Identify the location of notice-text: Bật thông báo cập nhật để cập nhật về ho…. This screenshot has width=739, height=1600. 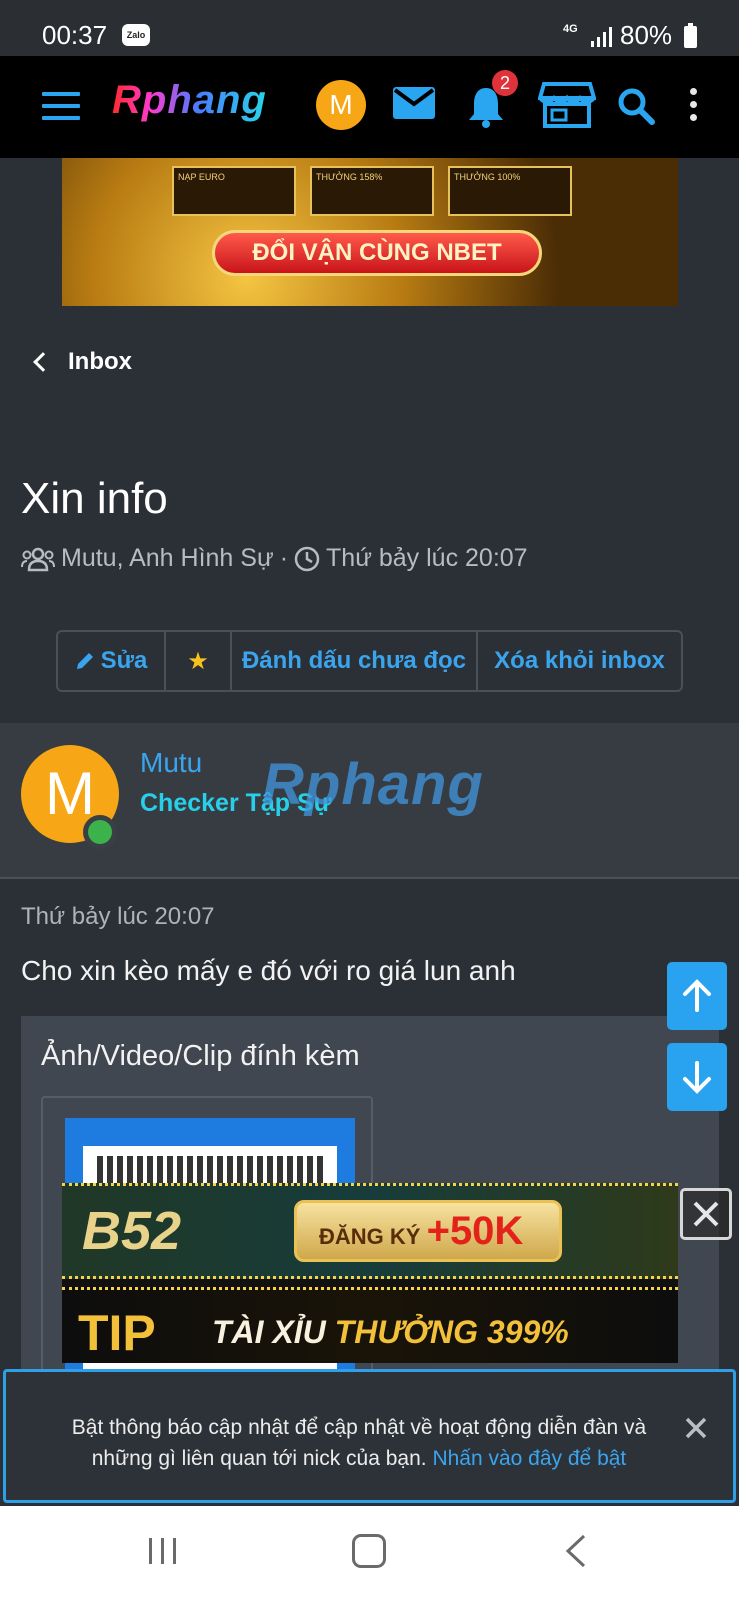
(359, 1443).